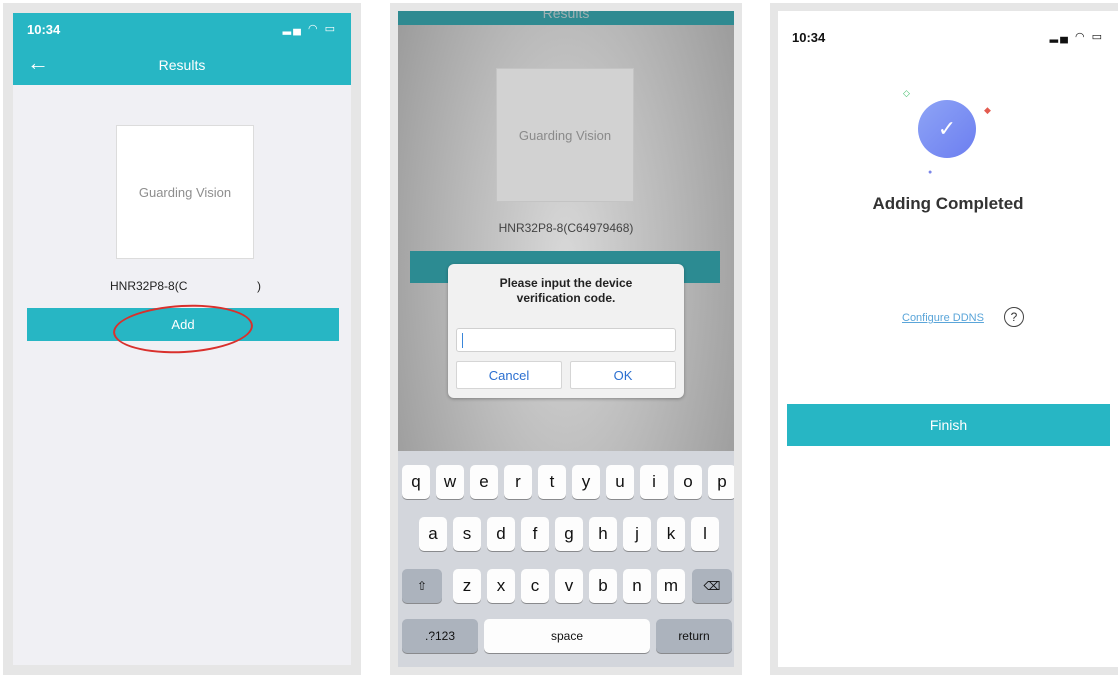 The image size is (1118, 677). What do you see at coordinates (509, 375) in the screenshot?
I see `cancel-button: Cancel` at bounding box center [509, 375].